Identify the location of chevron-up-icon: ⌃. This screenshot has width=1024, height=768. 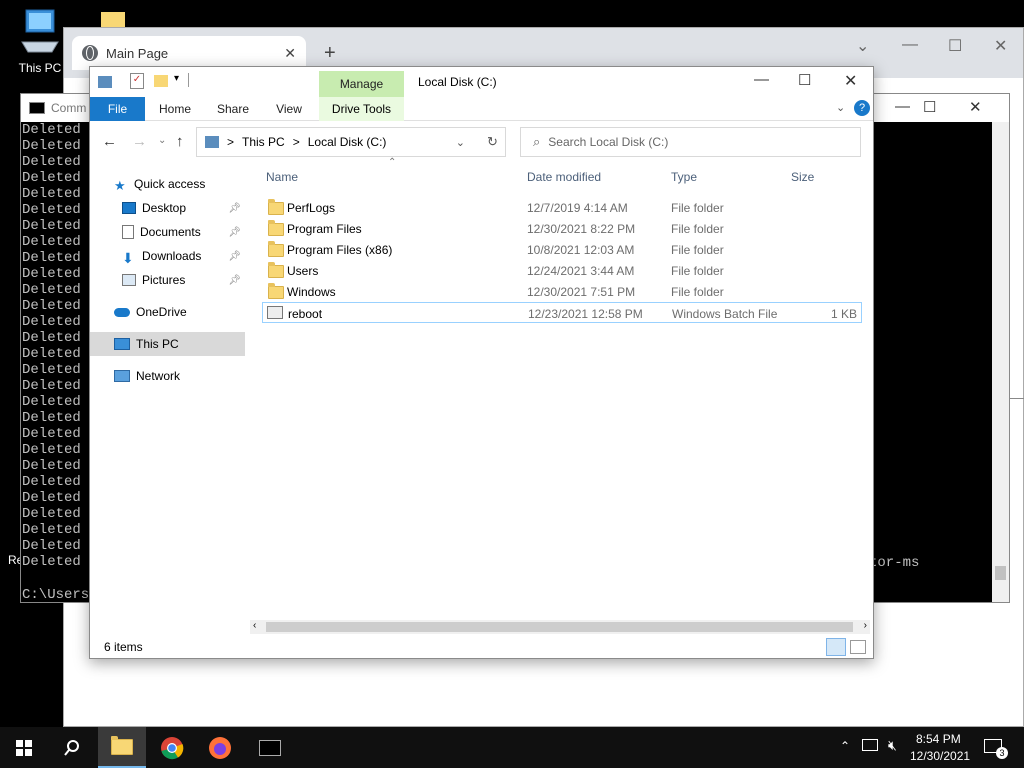
(845, 746).